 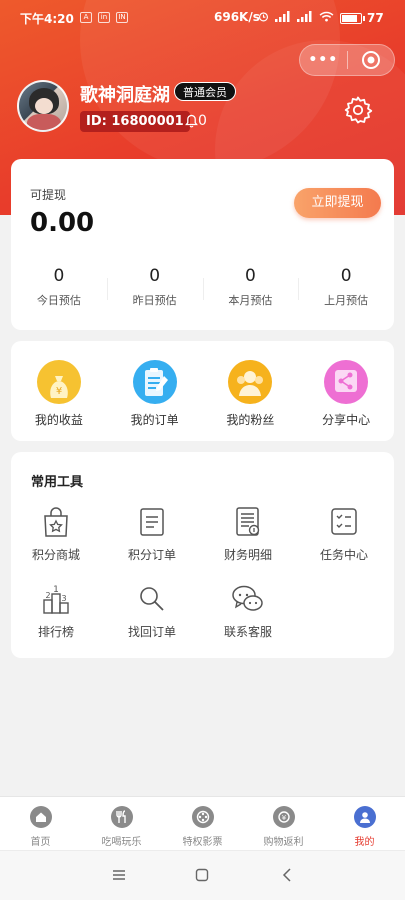 What do you see at coordinates (43, 106) in the screenshot?
I see `avatar` at bounding box center [43, 106].